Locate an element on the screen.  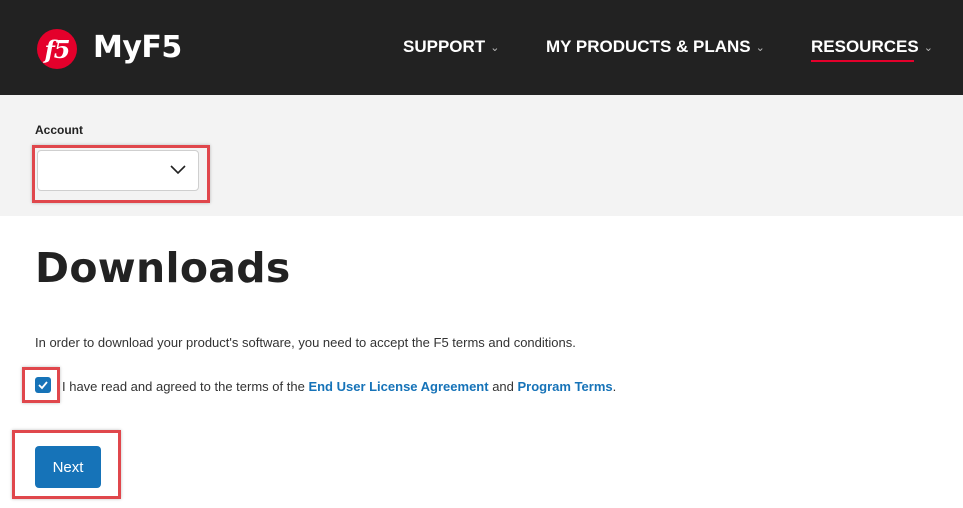
nav-my-products-plans-label: MY PRODUCTS & PLANS is located at coordinates (648, 46).